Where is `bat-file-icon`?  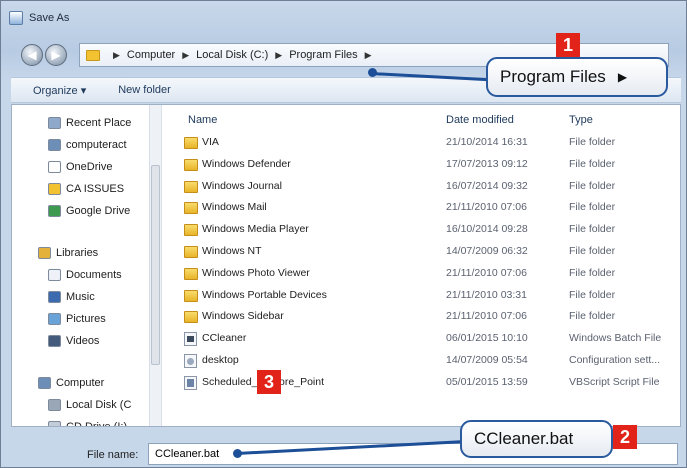
bat-file-icon is located at coordinates (190, 339).